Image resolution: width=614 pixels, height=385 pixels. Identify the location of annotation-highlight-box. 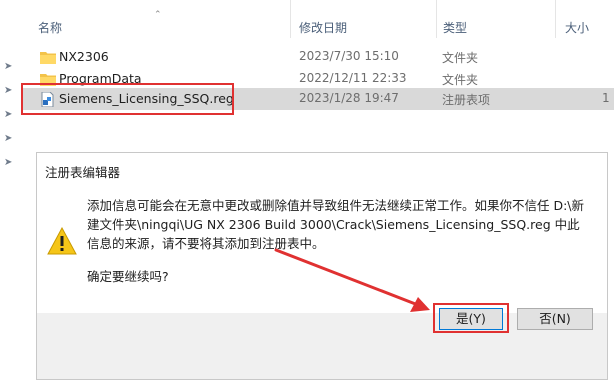
(127, 99).